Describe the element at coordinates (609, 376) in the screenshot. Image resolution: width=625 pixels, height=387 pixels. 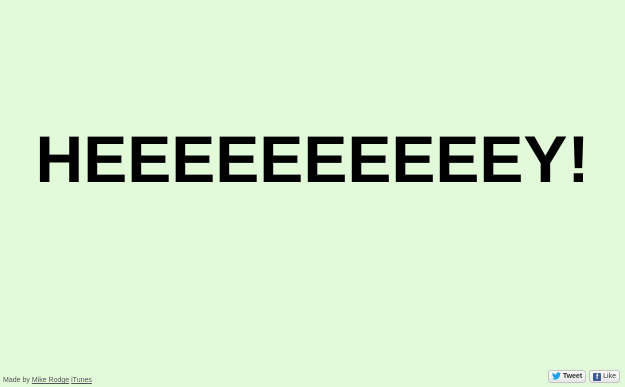
I see `like-label: Like` at that location.